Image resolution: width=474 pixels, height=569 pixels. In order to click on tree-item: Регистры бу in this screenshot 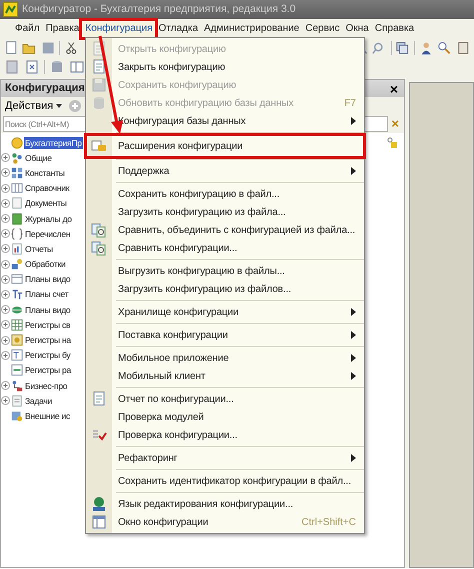, I will do `click(48, 355)`.